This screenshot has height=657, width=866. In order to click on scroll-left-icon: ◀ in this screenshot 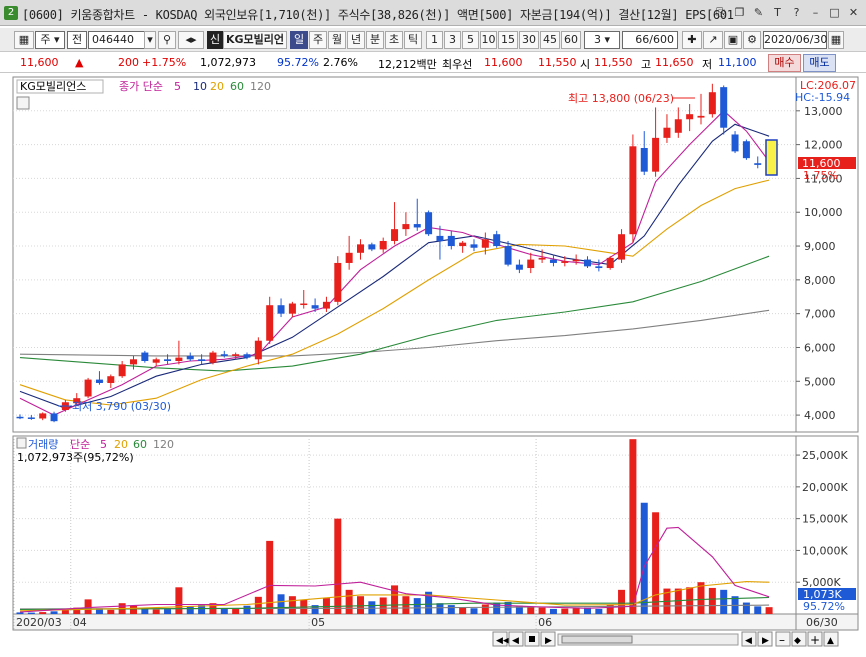, I will do `click(748, 641)`.